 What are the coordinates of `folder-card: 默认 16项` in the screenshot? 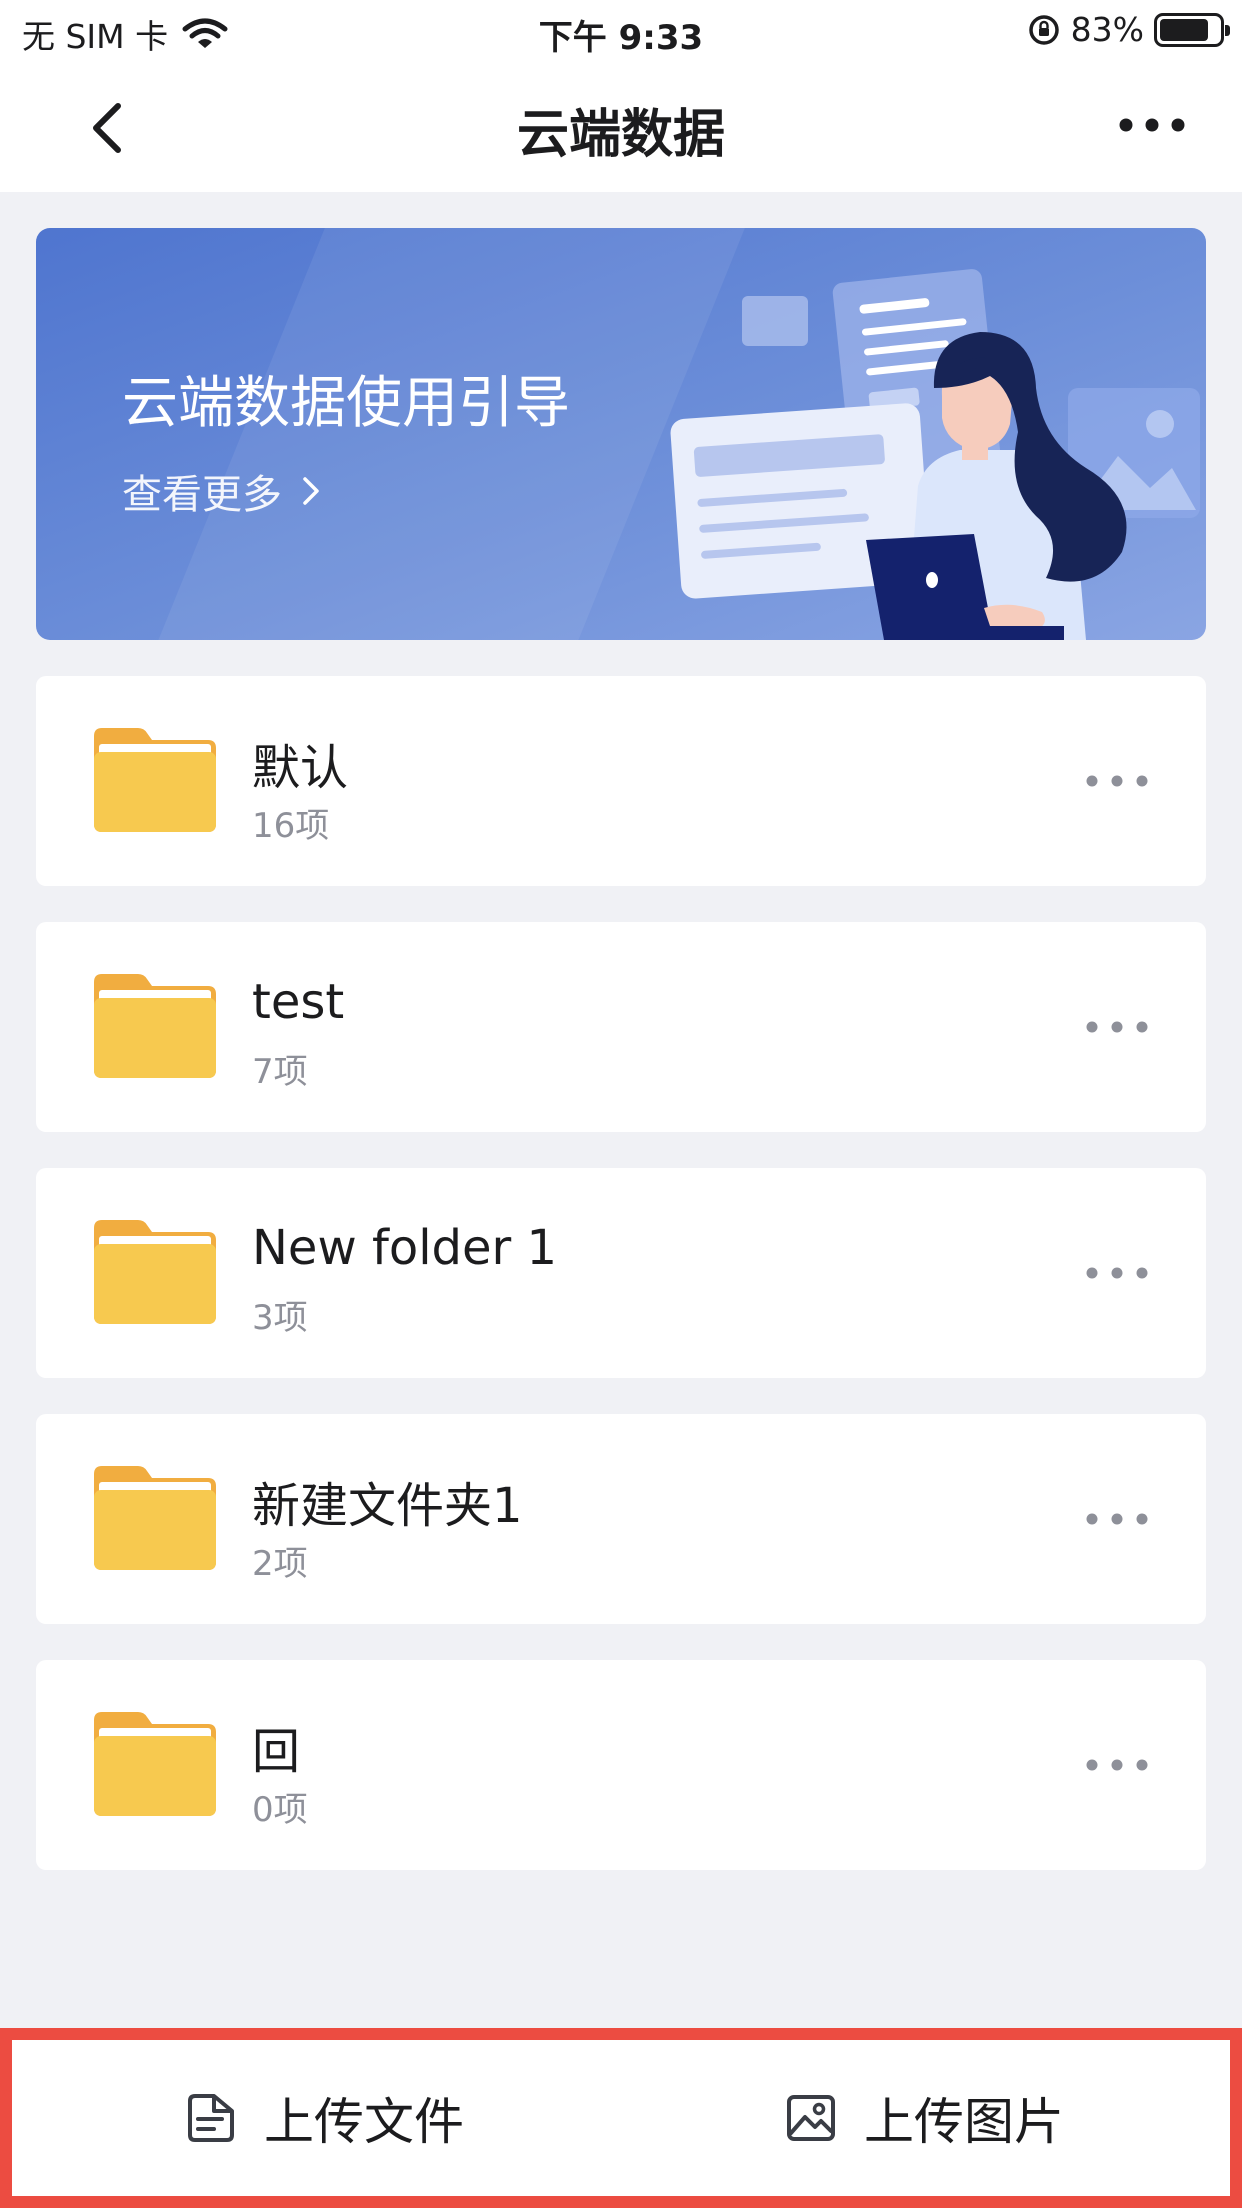 It's located at (621, 781).